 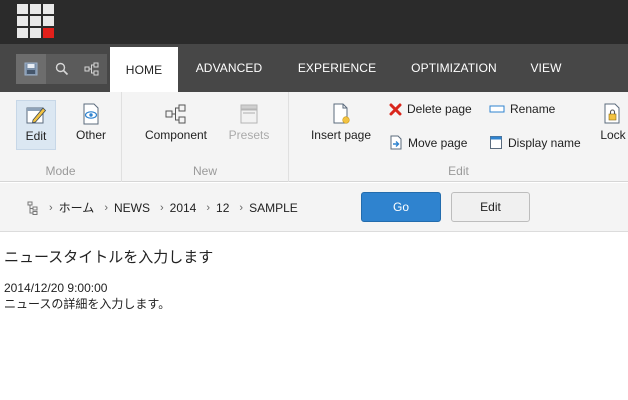 I want to click on breadcrumb-item-12: 12, so click(x=222, y=208).